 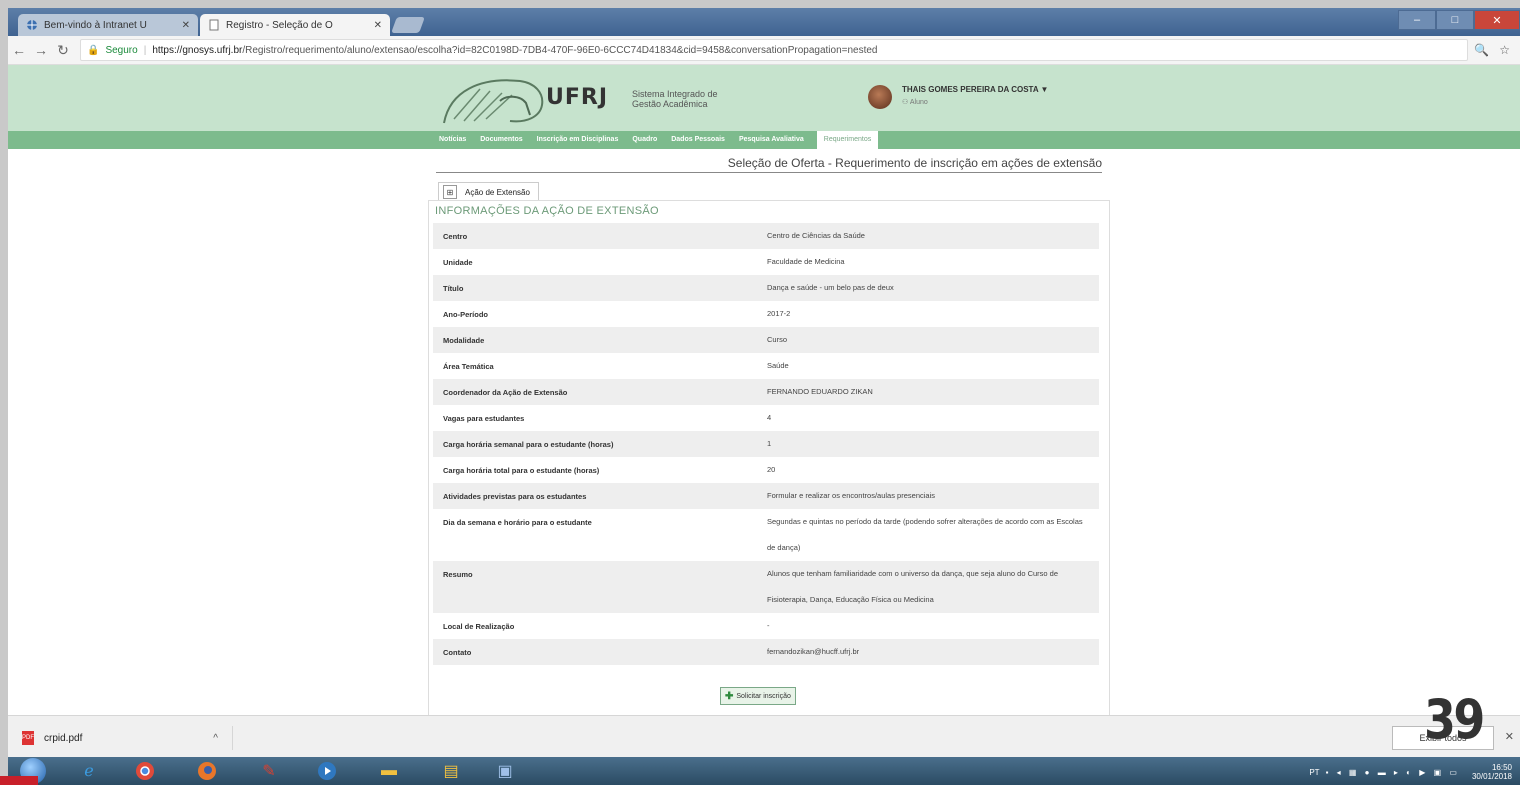 I want to click on logo-subtitle: Sistema Integrado de Gestão Acadêmica, so click(x=675, y=99).